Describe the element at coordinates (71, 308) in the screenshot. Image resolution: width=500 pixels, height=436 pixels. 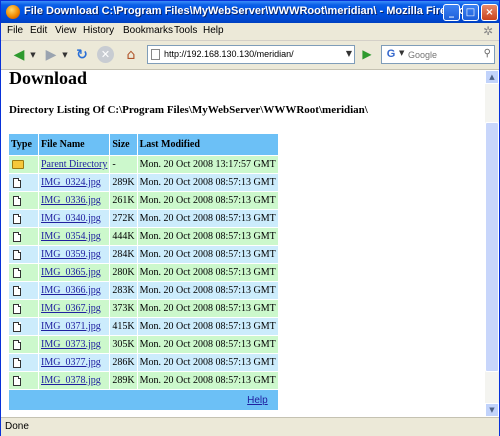
I see `file-link: IMG_0367.jpg` at that location.